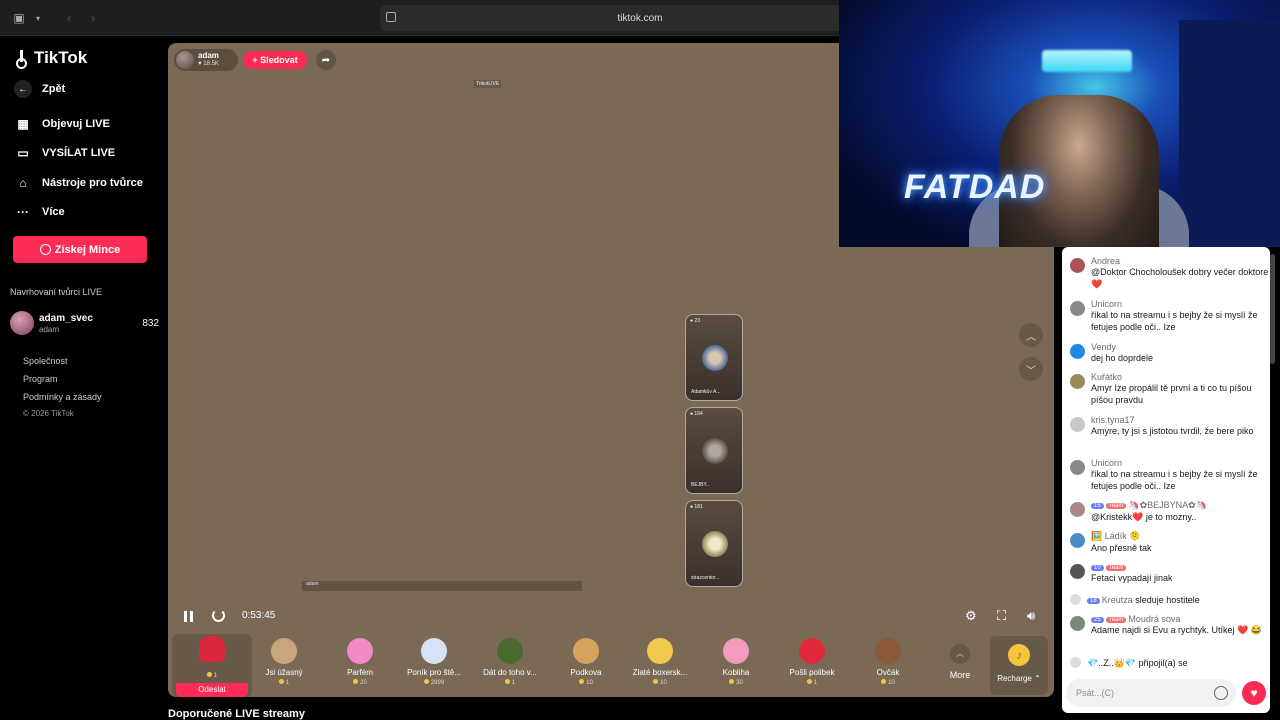 This screenshot has width=1280, height=720. What do you see at coordinates (1221, 693) in the screenshot?
I see `emoji-icon` at bounding box center [1221, 693].